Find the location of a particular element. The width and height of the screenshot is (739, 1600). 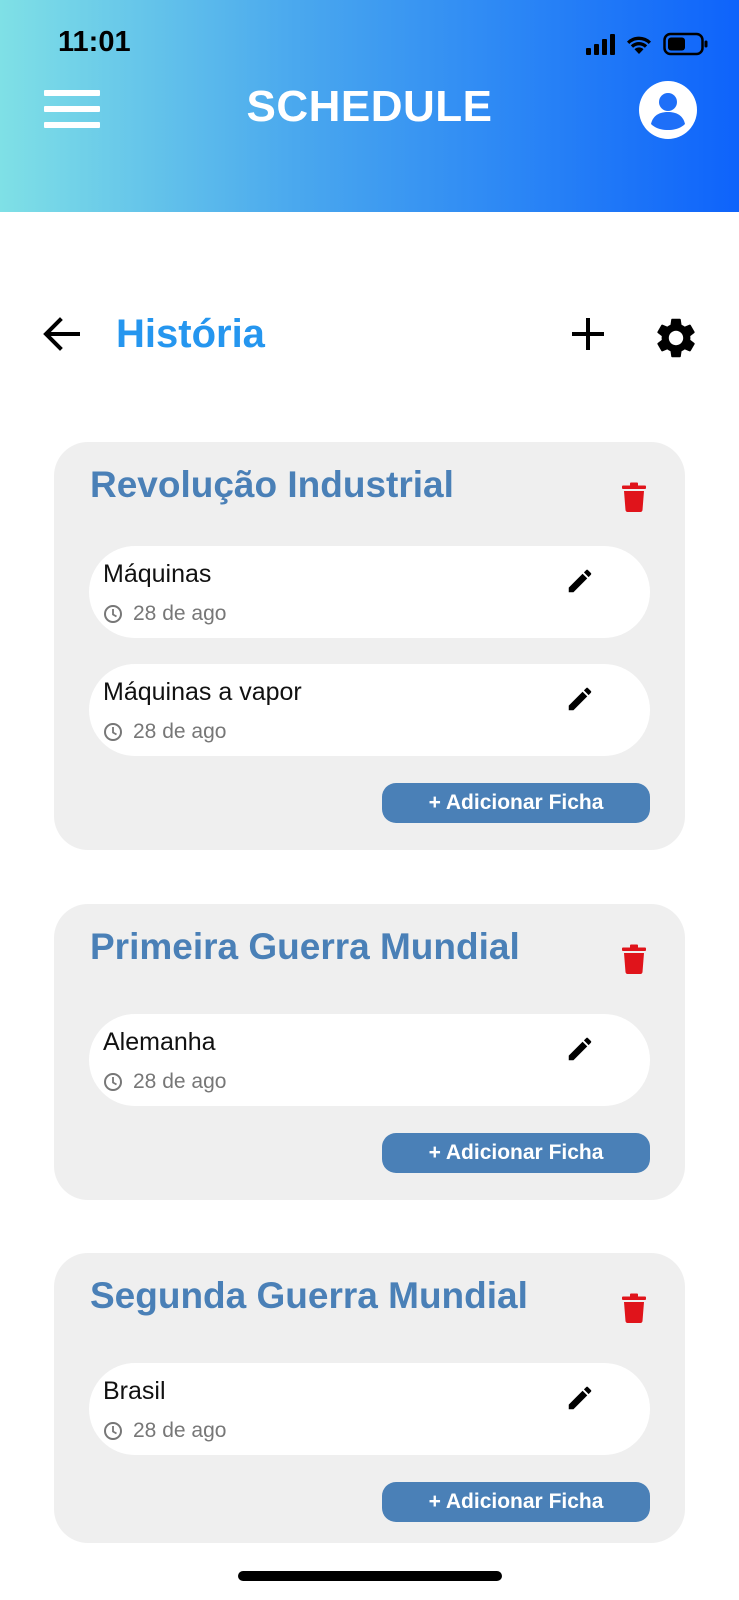

card-title: Máquinas a vapor is located at coordinates (202, 692).